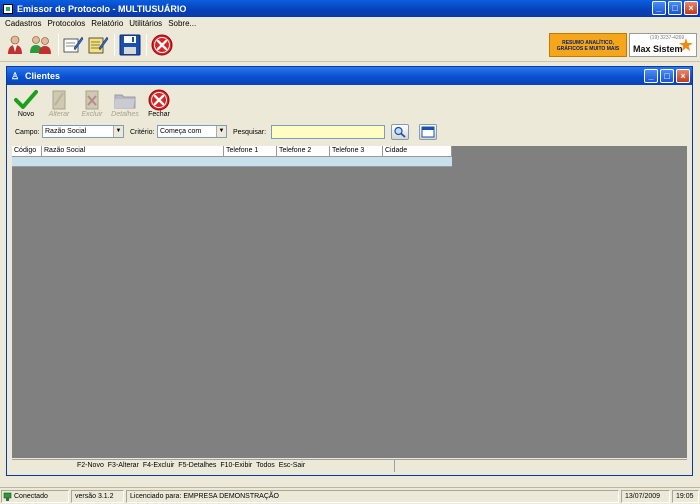  What do you see at coordinates (658, 49) in the screenshot?
I see `brand-name: Max Sistem` at bounding box center [658, 49].